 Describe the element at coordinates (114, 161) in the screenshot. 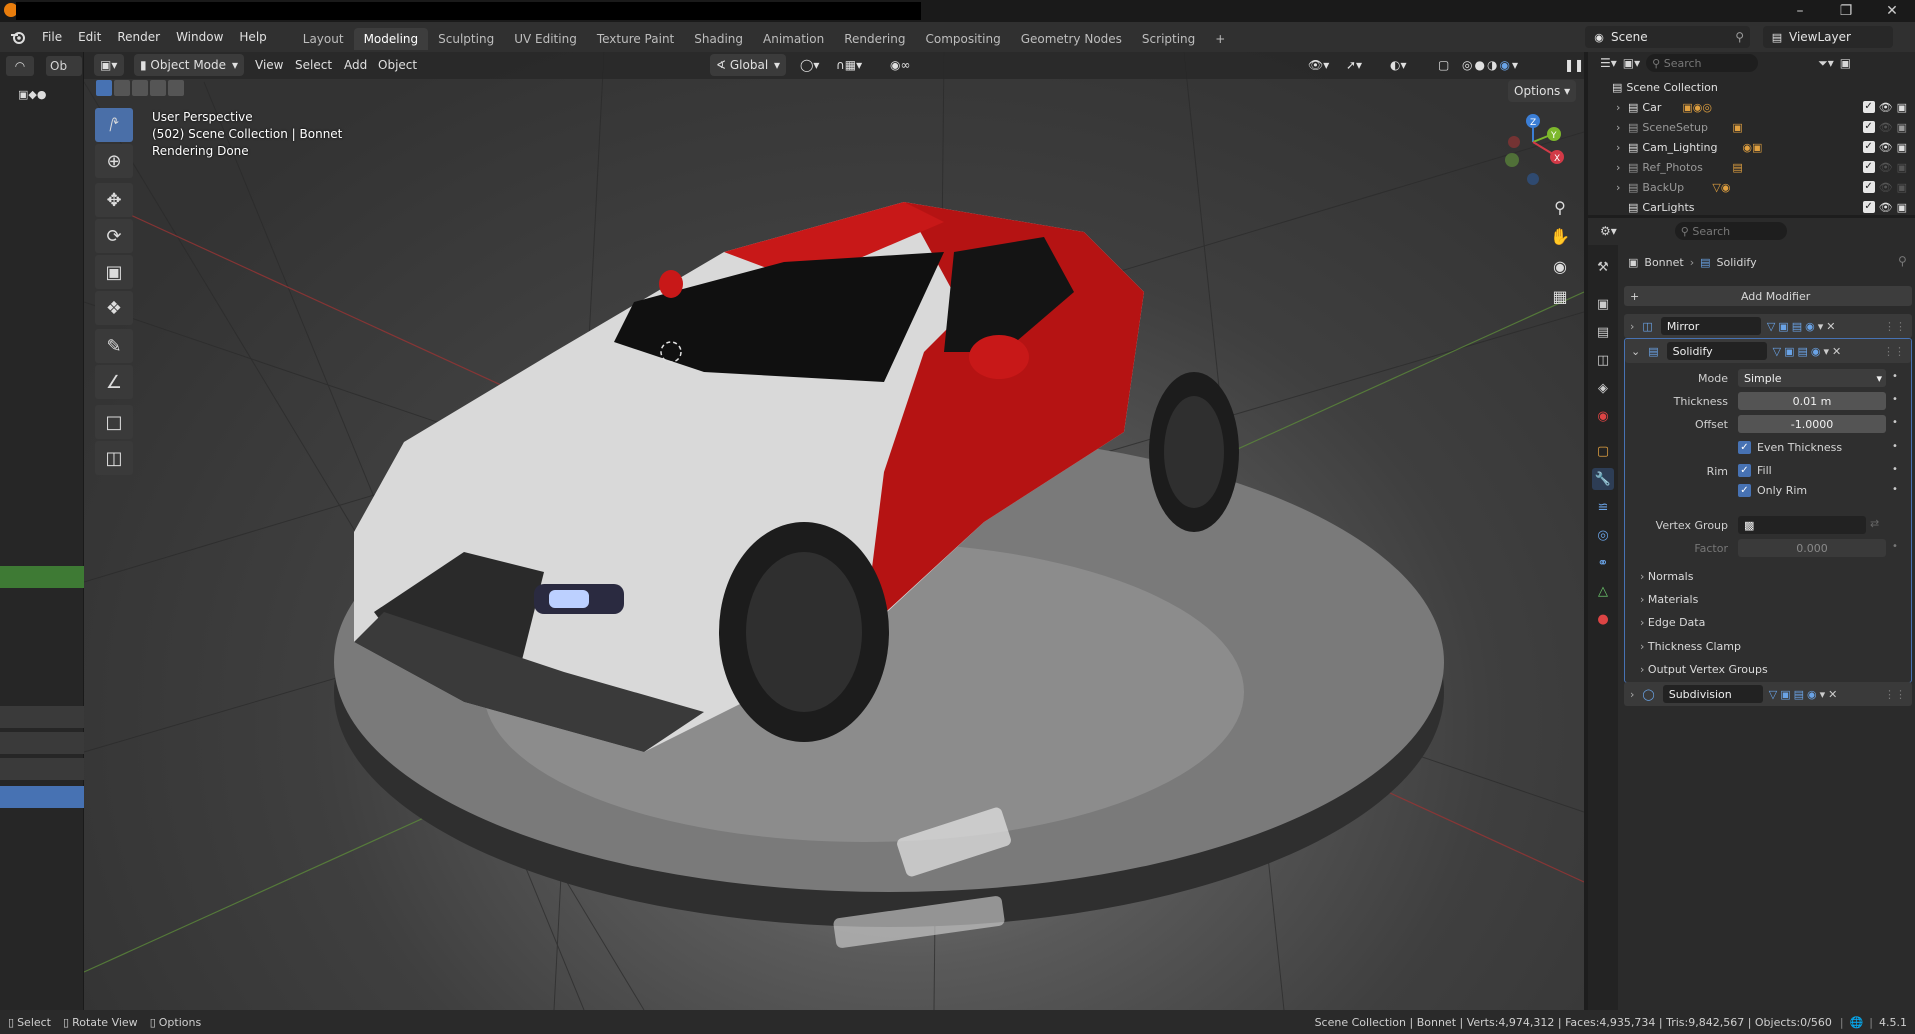

I see `cursor-tool-icon: ⊕` at that location.